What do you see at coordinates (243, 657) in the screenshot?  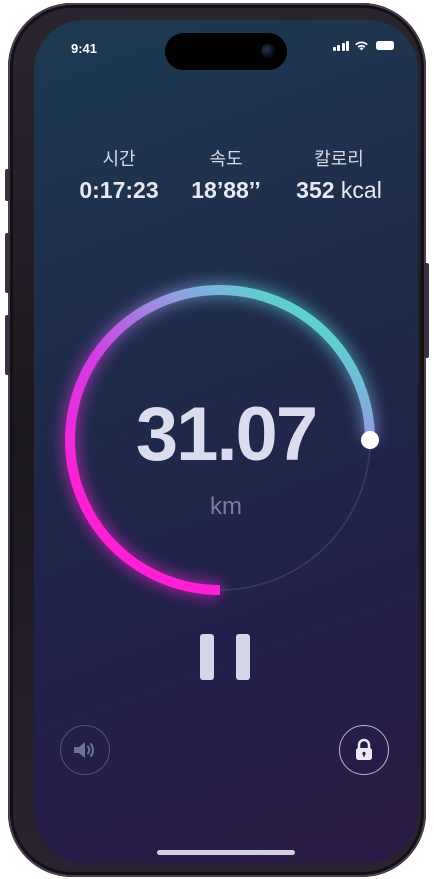 I see `pause-icon-bar-right` at bounding box center [243, 657].